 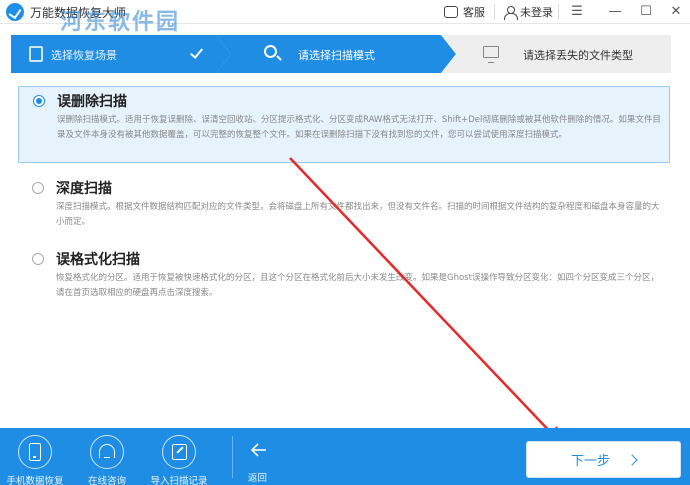 I want to click on minimize-icon: —, so click(x=615, y=12).